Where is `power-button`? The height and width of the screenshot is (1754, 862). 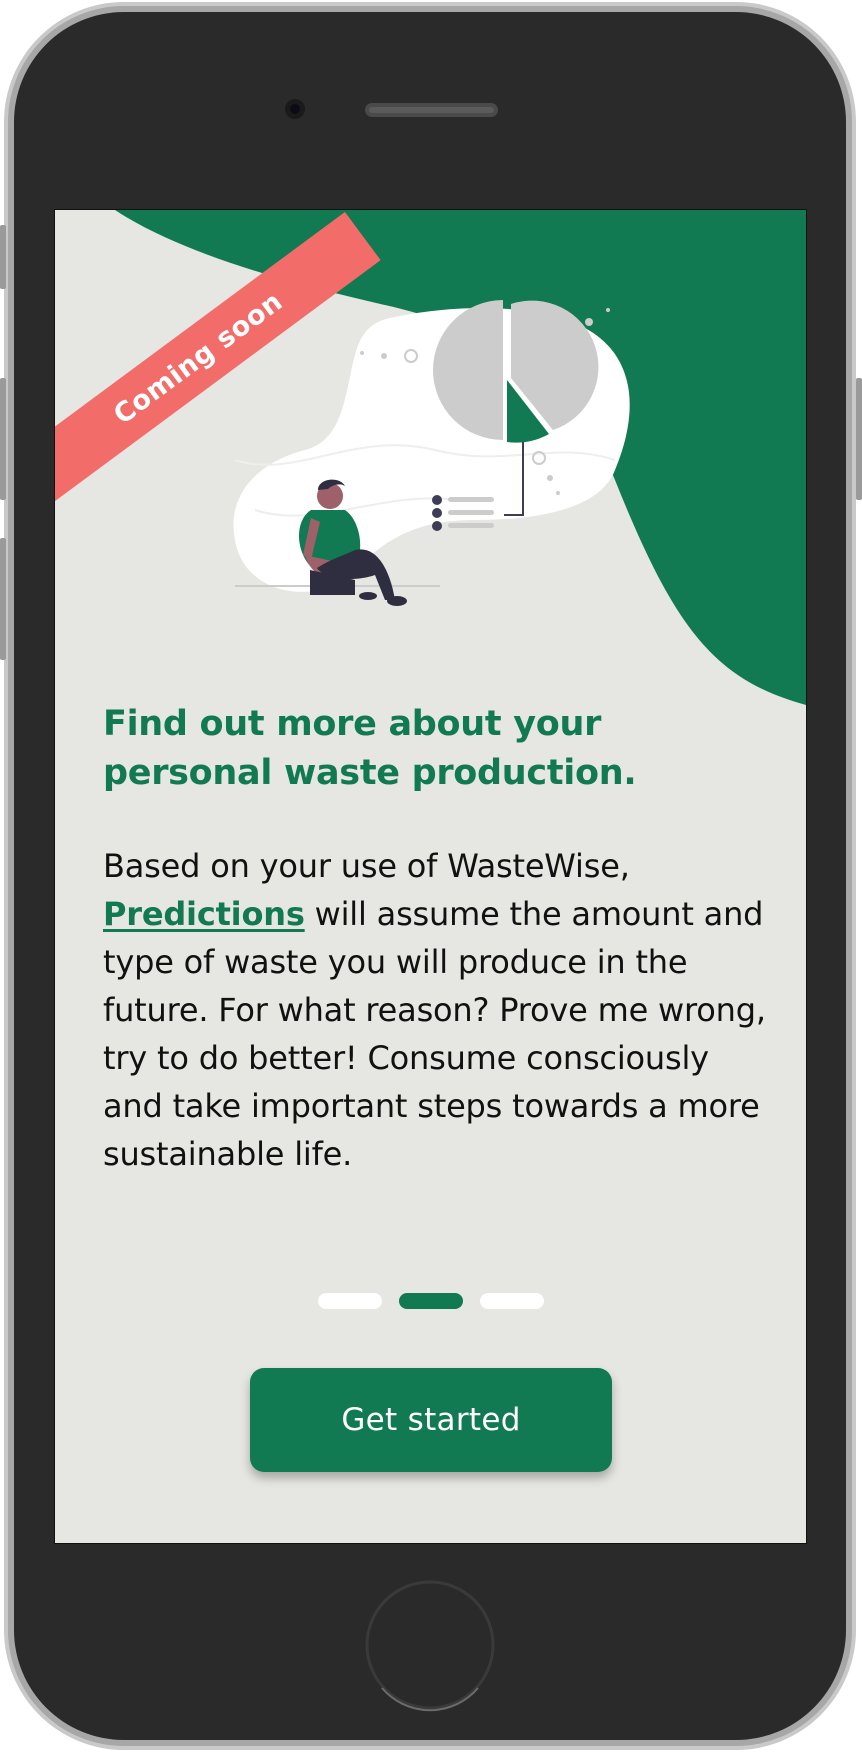
power-button is located at coordinates (859, 439).